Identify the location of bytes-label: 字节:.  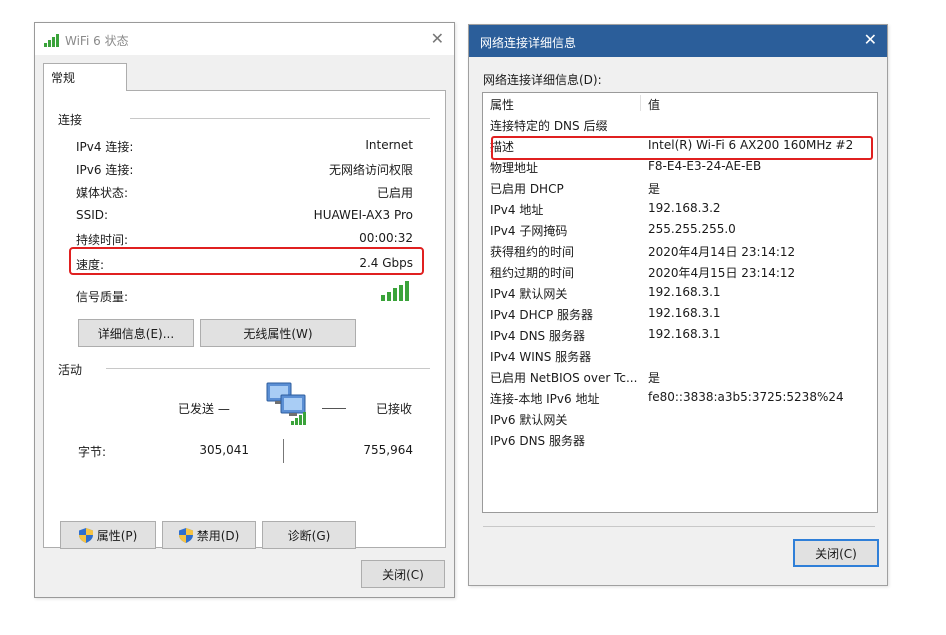
(92, 452).